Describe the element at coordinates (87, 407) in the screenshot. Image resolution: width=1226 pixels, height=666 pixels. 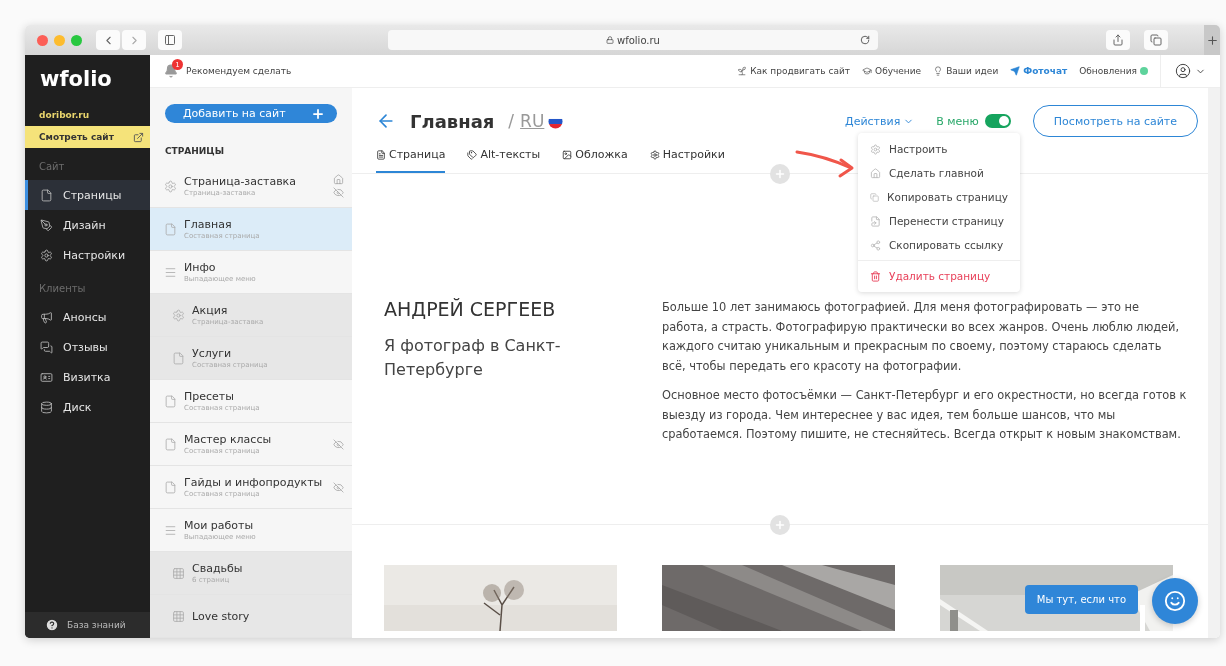
I see `sidebar-item: Диск` at that location.